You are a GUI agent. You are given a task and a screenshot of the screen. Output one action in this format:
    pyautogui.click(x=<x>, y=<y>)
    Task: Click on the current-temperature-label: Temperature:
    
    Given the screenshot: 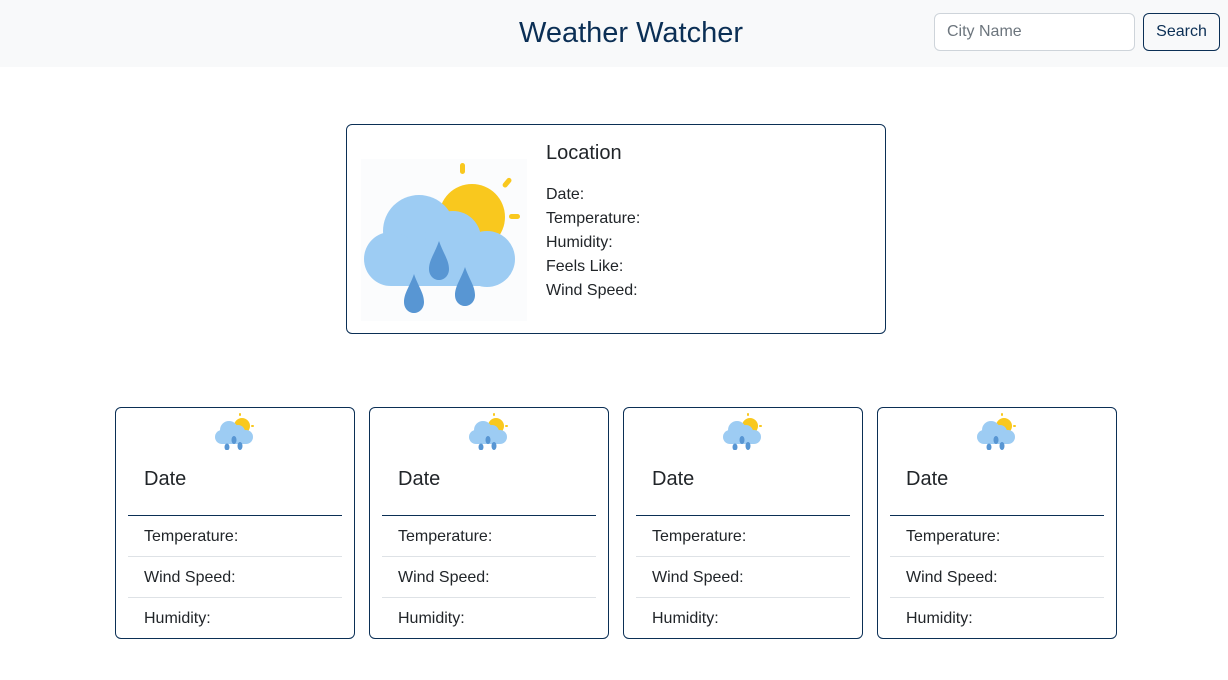 What is the action you would take?
    pyautogui.click(x=593, y=218)
    